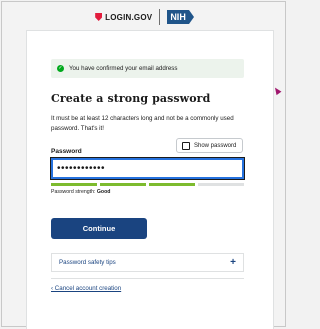 The image size is (320, 329). Describe the element at coordinates (86, 288) in the screenshot. I see `cancel-account-creation-link: ‹ Cancel account creation` at that location.